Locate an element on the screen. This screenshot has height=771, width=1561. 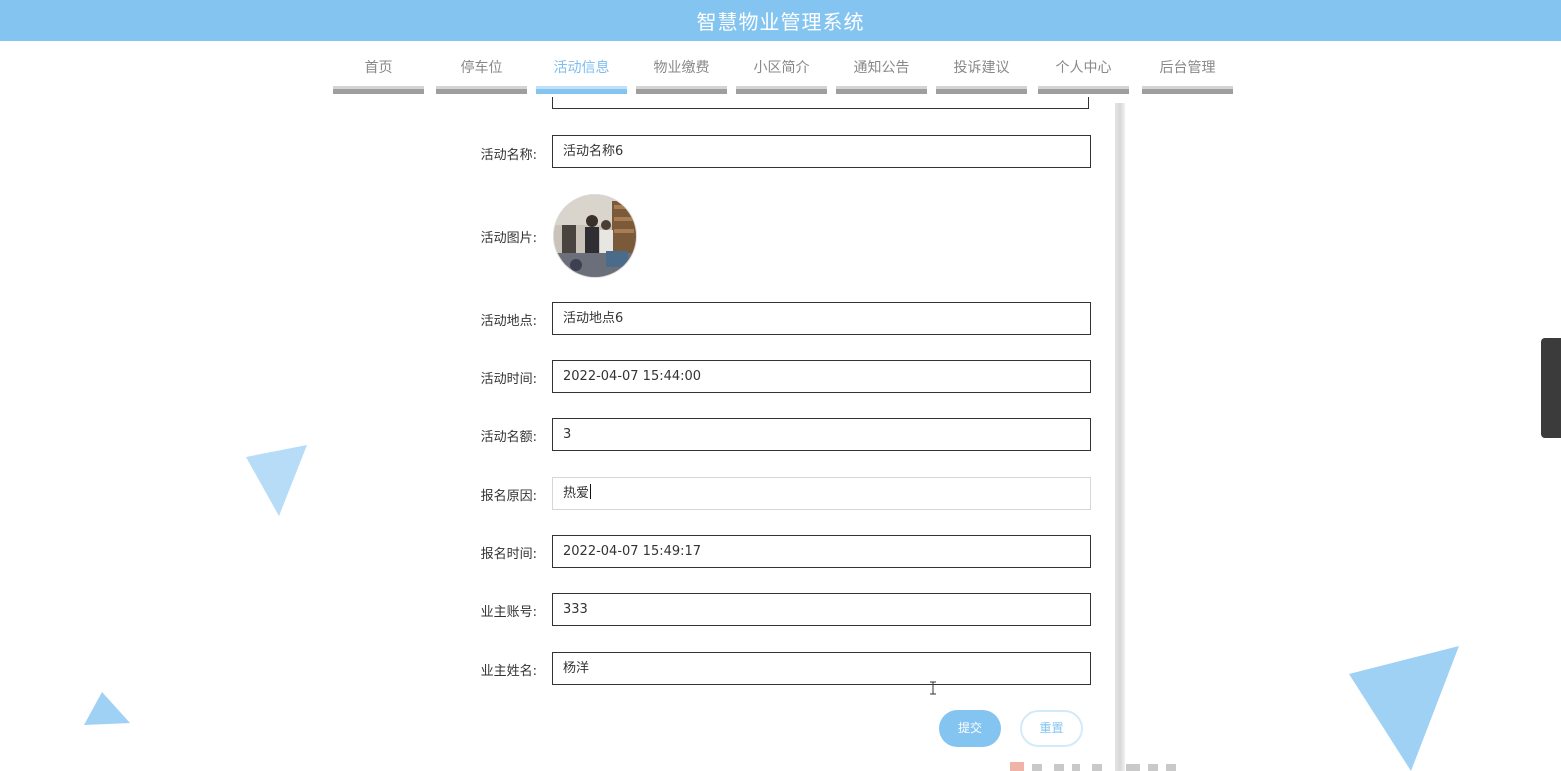
activity-name-input: 活动名称6 is located at coordinates (821, 151).